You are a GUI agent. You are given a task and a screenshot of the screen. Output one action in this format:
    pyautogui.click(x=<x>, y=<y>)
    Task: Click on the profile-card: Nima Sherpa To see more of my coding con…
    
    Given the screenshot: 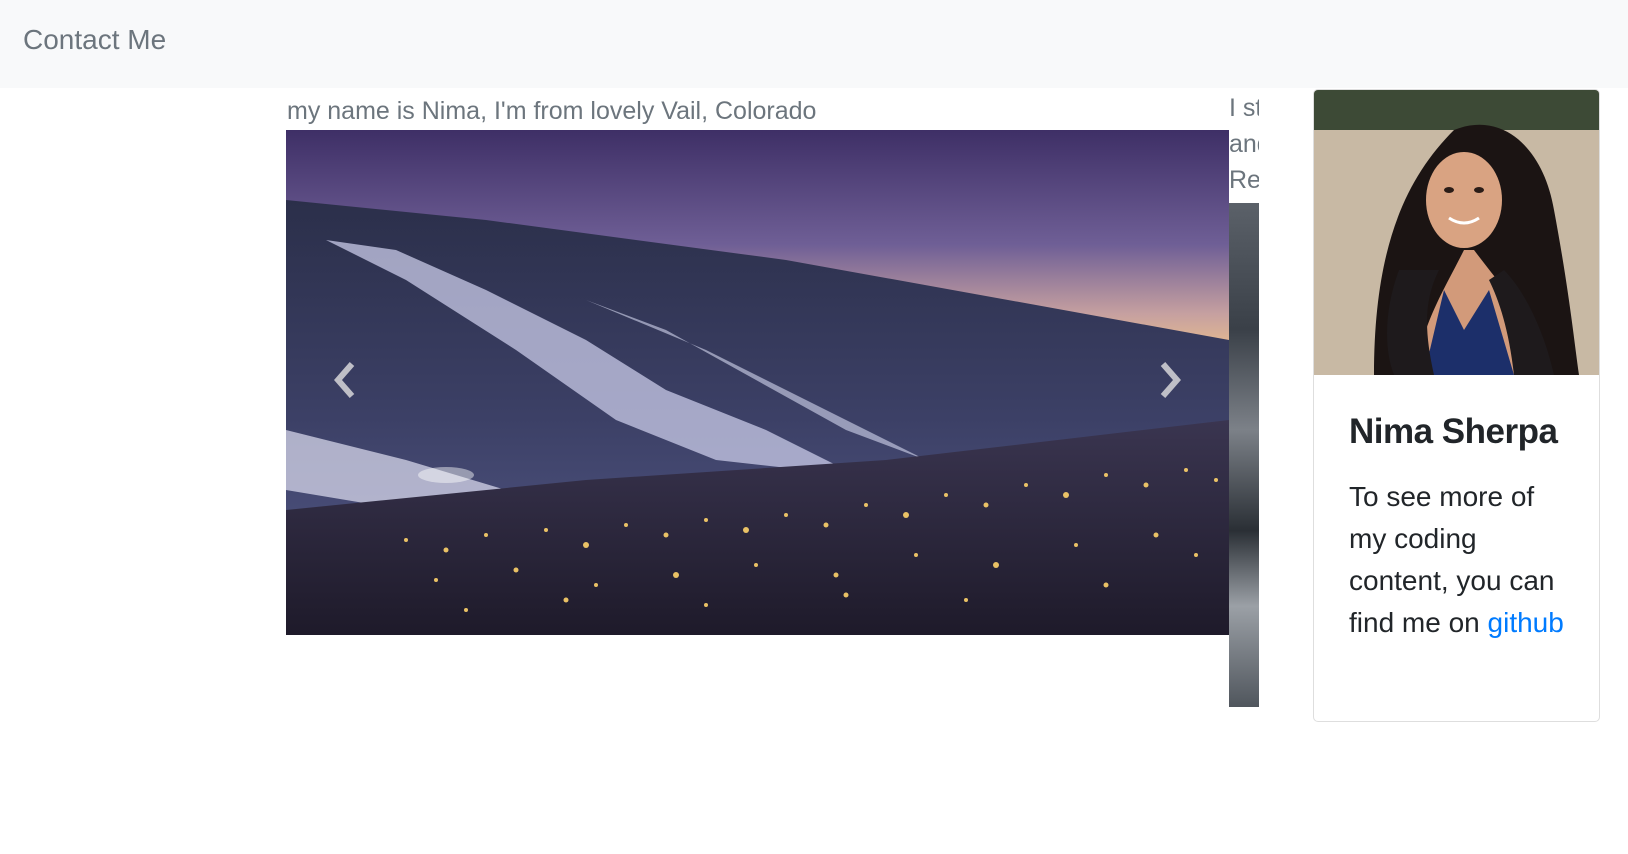 What is the action you would take?
    pyautogui.click(x=1456, y=405)
    